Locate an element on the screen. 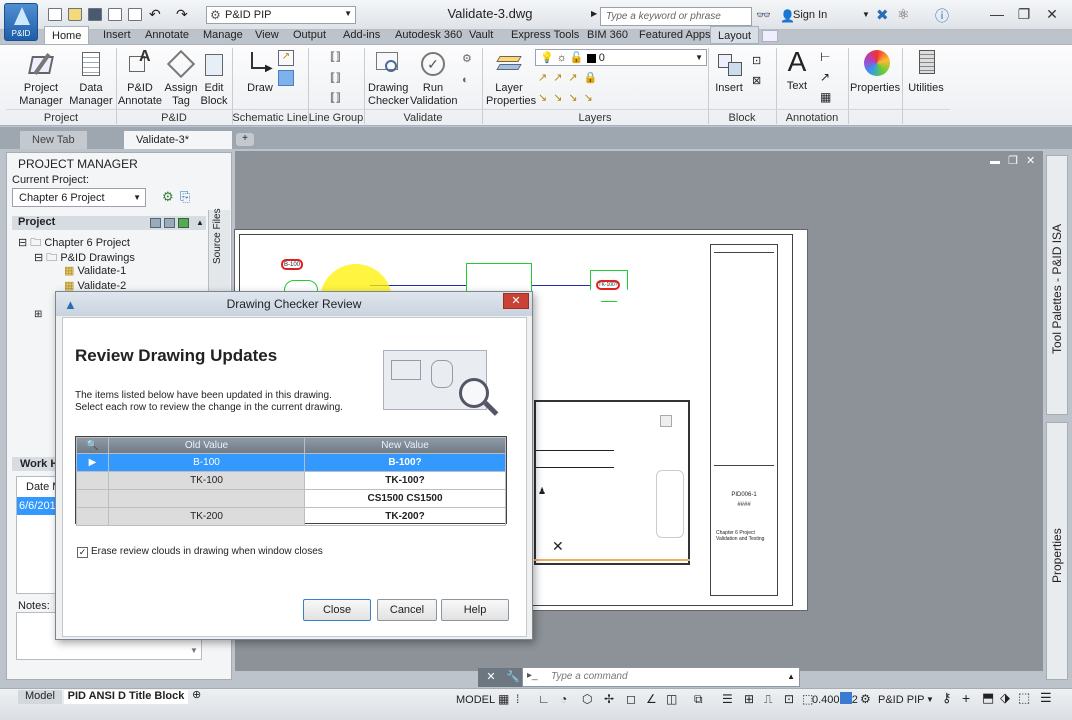  save-icon is located at coordinates (95, 14).